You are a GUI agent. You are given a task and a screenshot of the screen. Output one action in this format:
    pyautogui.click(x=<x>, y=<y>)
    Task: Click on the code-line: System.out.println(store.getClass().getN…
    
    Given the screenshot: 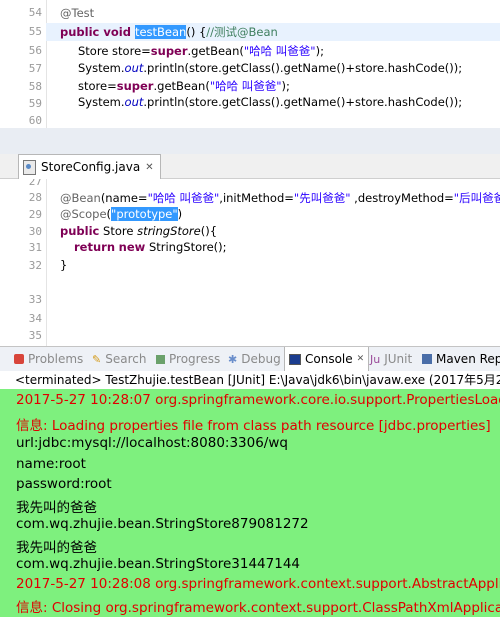 What is the action you would take?
    pyautogui.click(x=270, y=102)
    